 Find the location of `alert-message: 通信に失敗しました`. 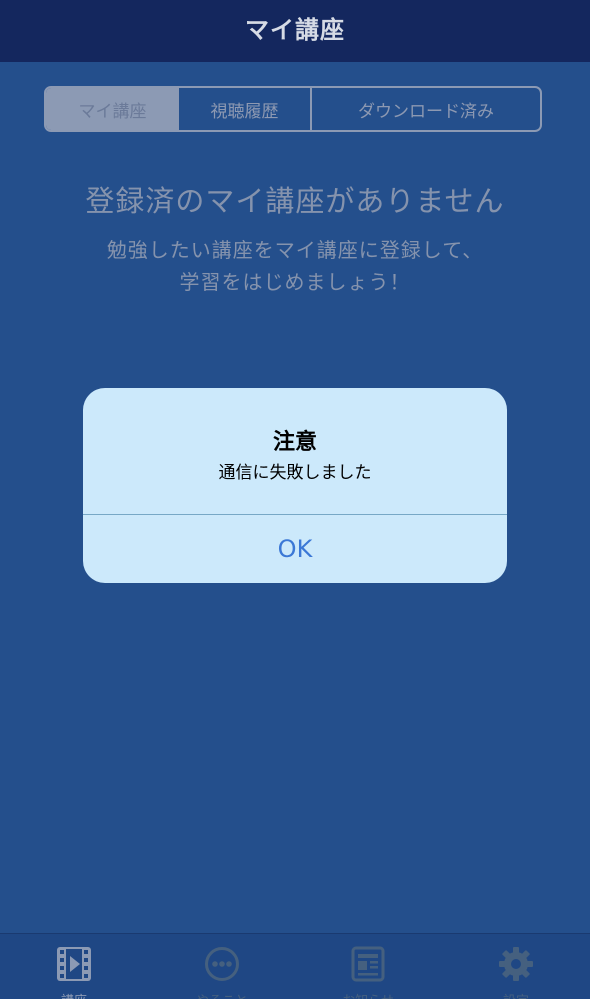

alert-message: 通信に失敗しました is located at coordinates (295, 473).